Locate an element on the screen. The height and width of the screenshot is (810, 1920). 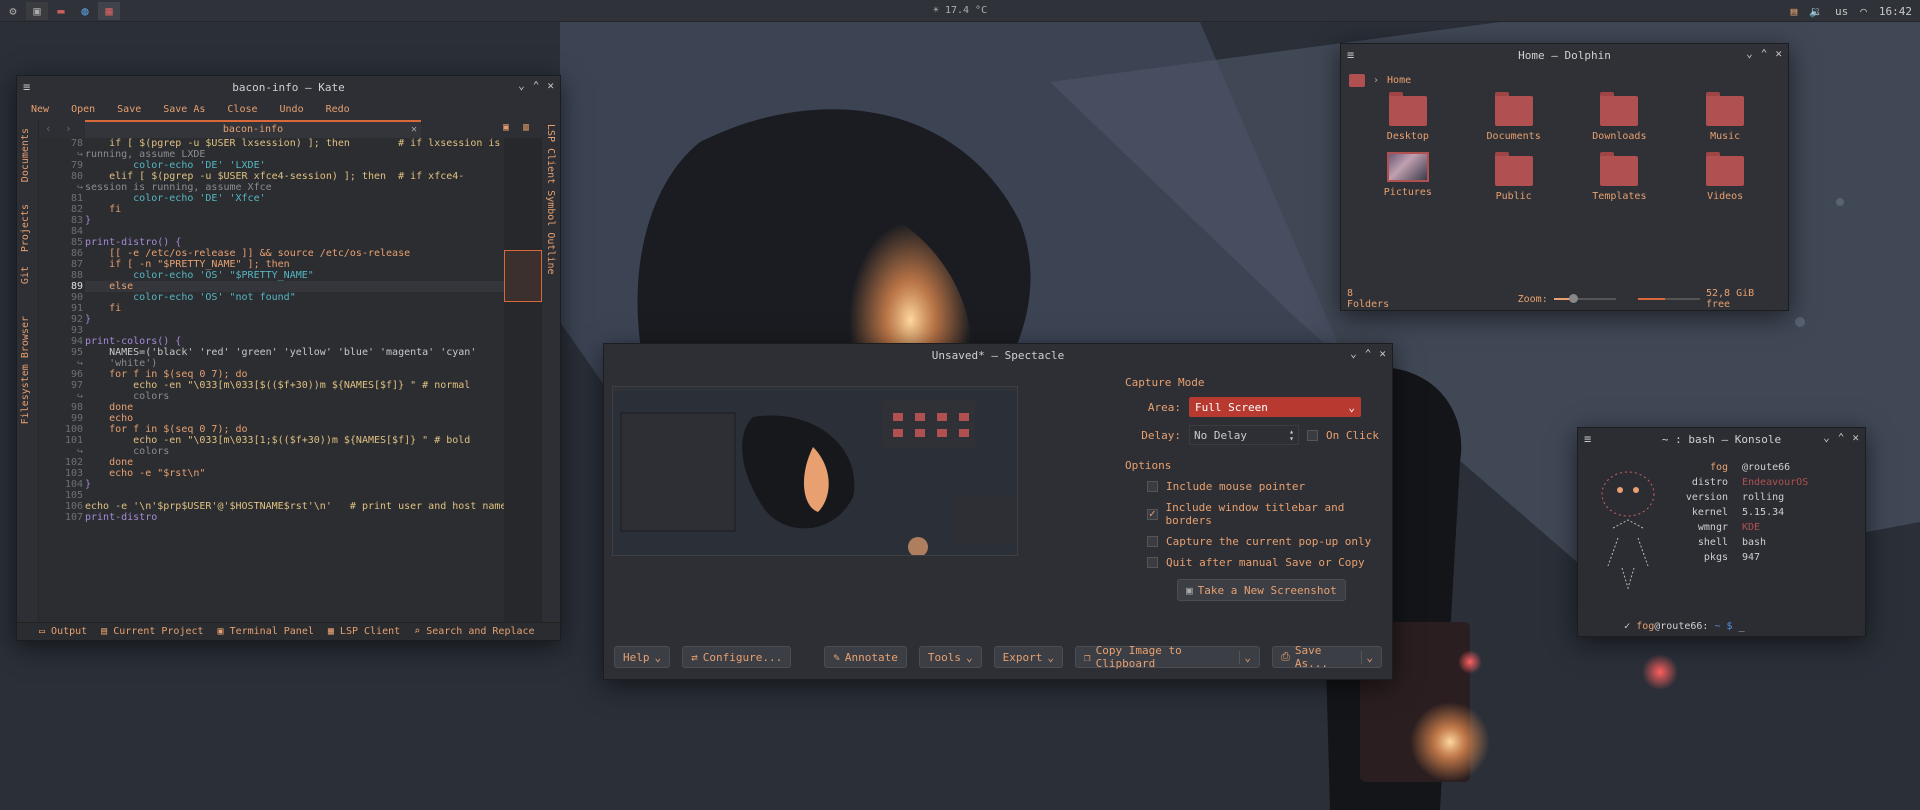
bottom-tab-output: ▭ Output is located at coordinates (63, 631).